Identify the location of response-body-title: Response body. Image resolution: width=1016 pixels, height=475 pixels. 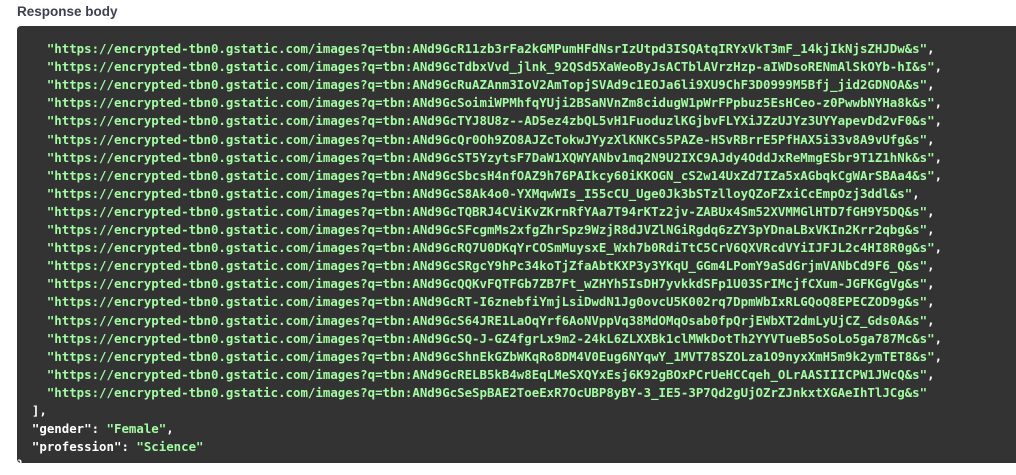
(67, 11).